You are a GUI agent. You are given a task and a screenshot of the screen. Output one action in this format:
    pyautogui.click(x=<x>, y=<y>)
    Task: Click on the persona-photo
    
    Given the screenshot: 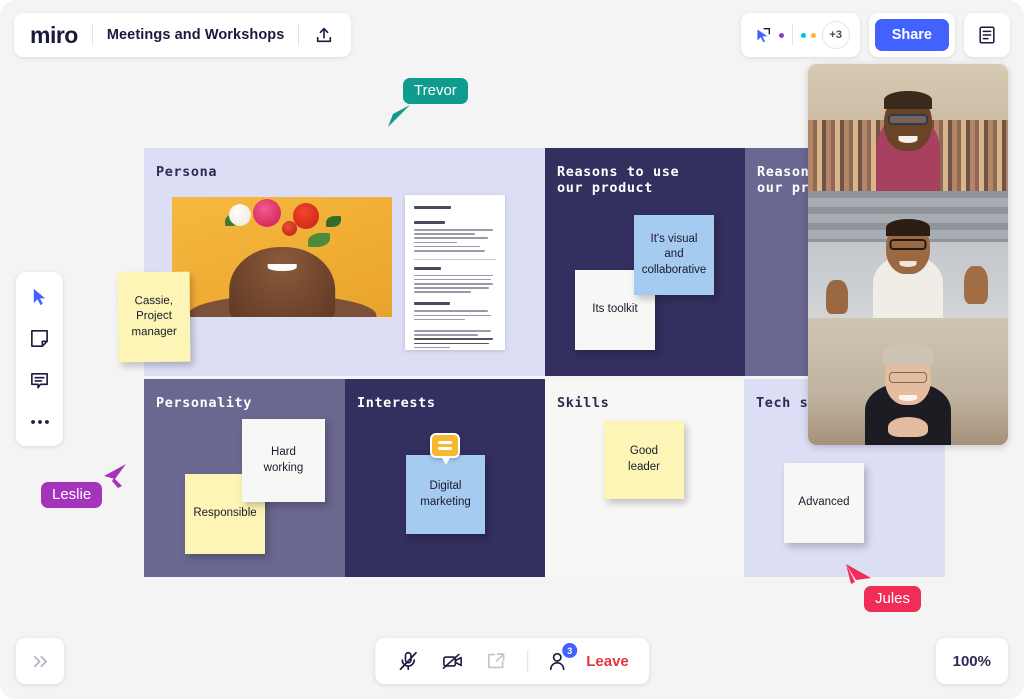 What is the action you would take?
    pyautogui.click(x=282, y=257)
    